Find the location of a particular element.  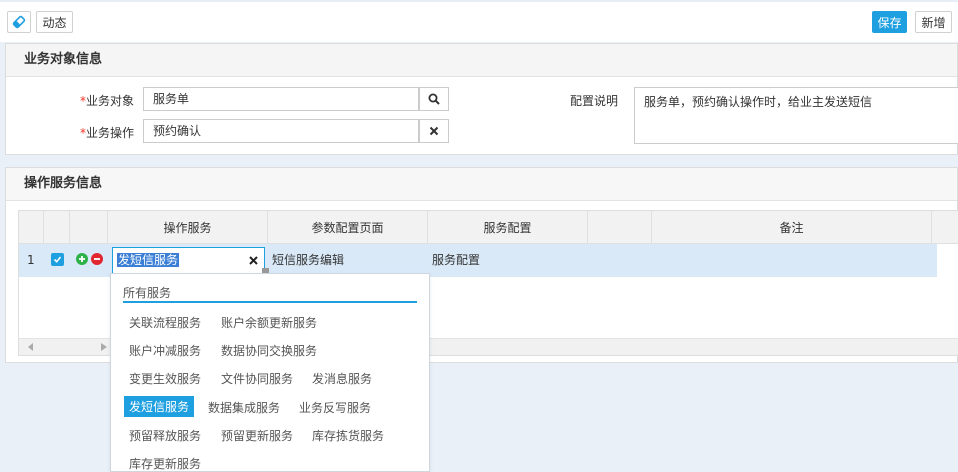

dropdown-item: 数据协同交换服务 is located at coordinates (269, 350).